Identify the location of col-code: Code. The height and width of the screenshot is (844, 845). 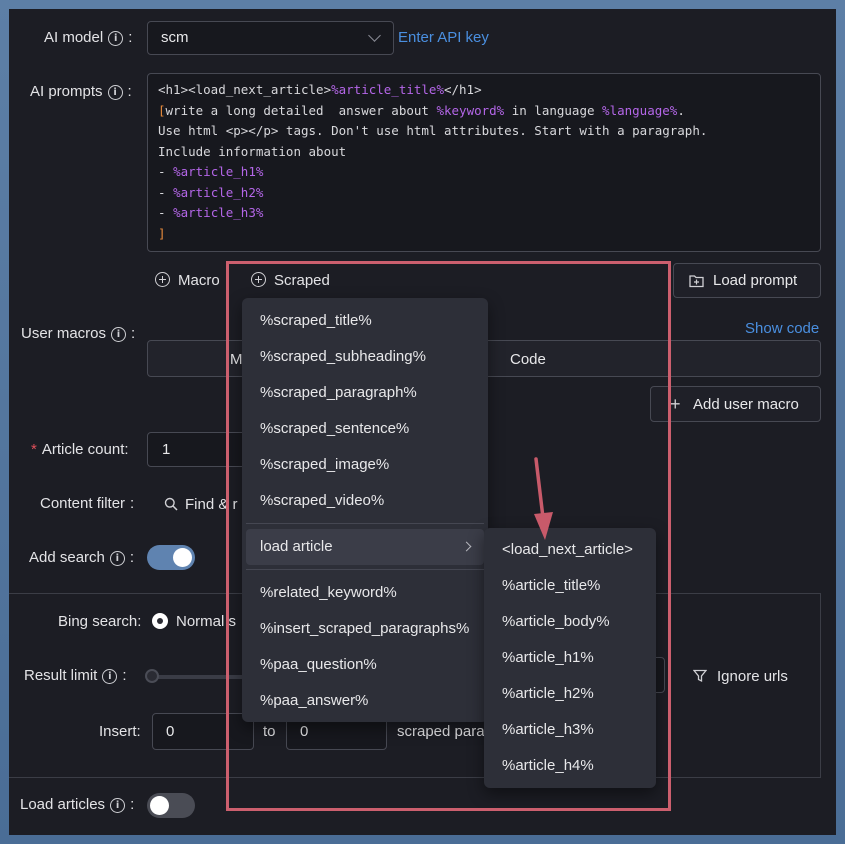
(528, 359).